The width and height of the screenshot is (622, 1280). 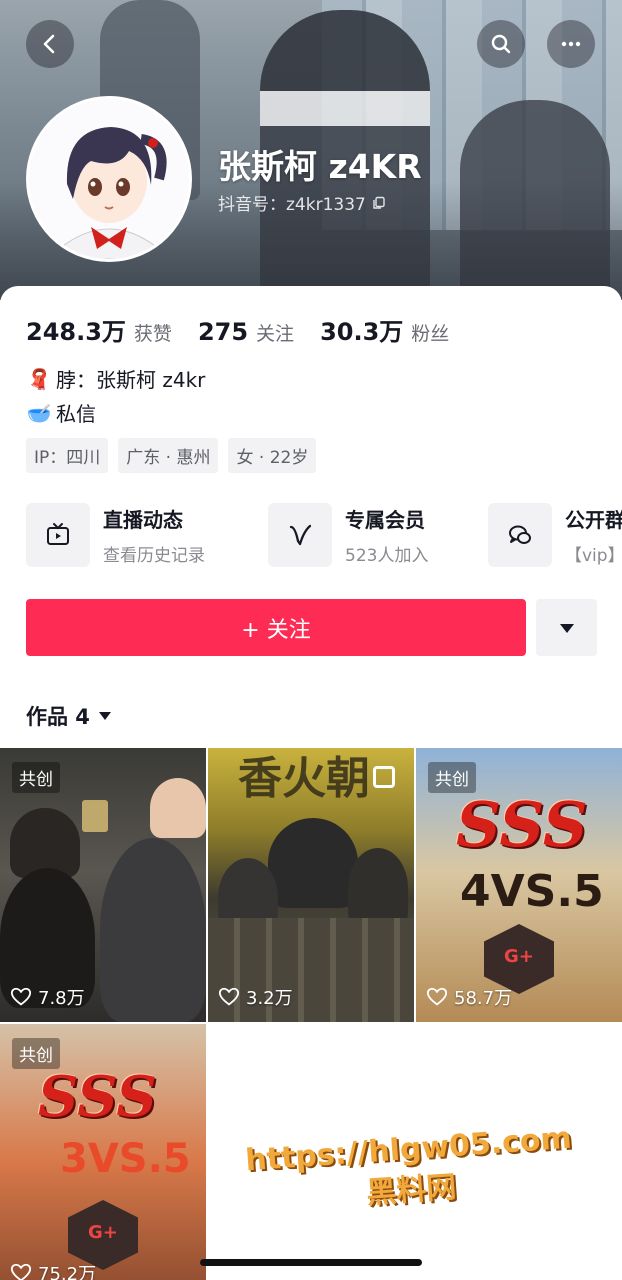 I want to click on feature-vip-membership: 专属会员 523人加入, so click(x=348, y=535).